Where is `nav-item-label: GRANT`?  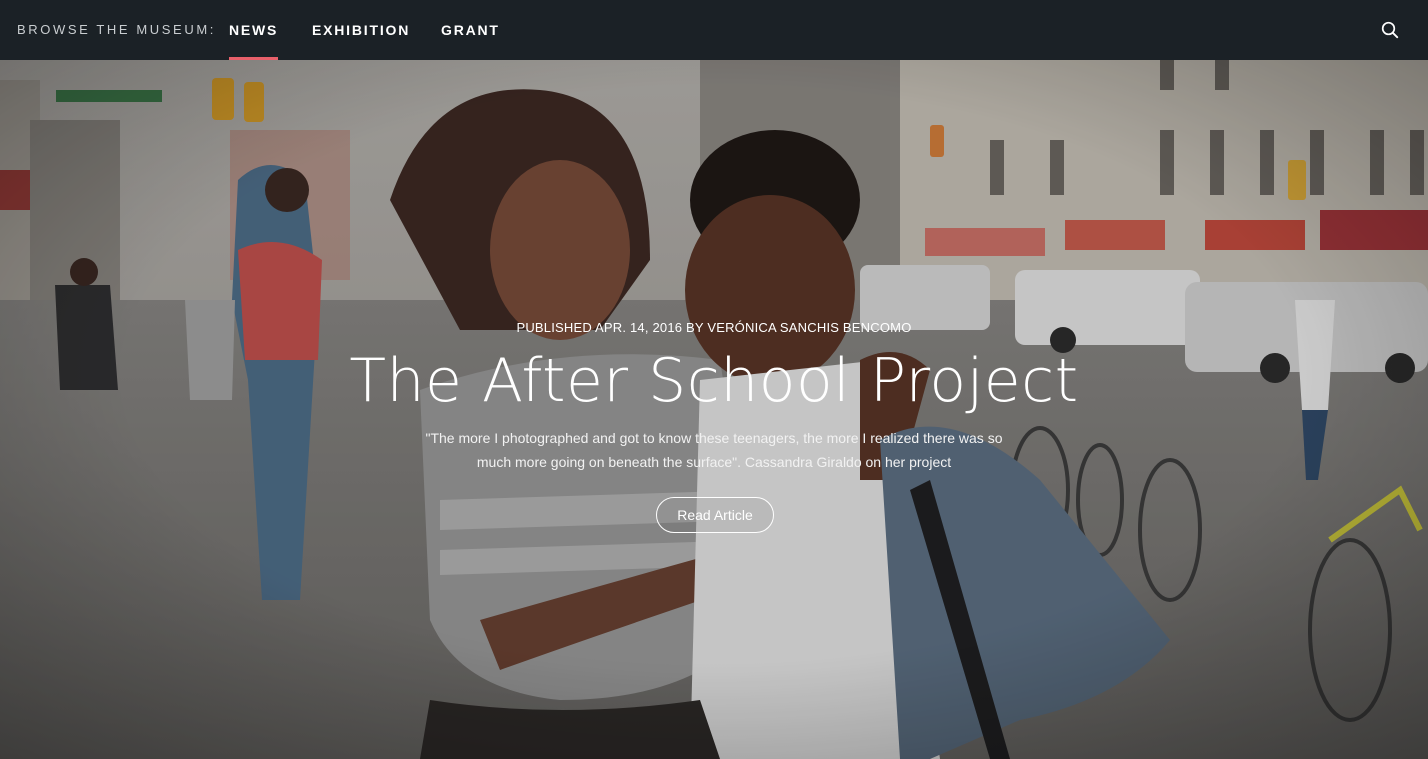
nav-item-label: GRANT is located at coordinates (470, 30).